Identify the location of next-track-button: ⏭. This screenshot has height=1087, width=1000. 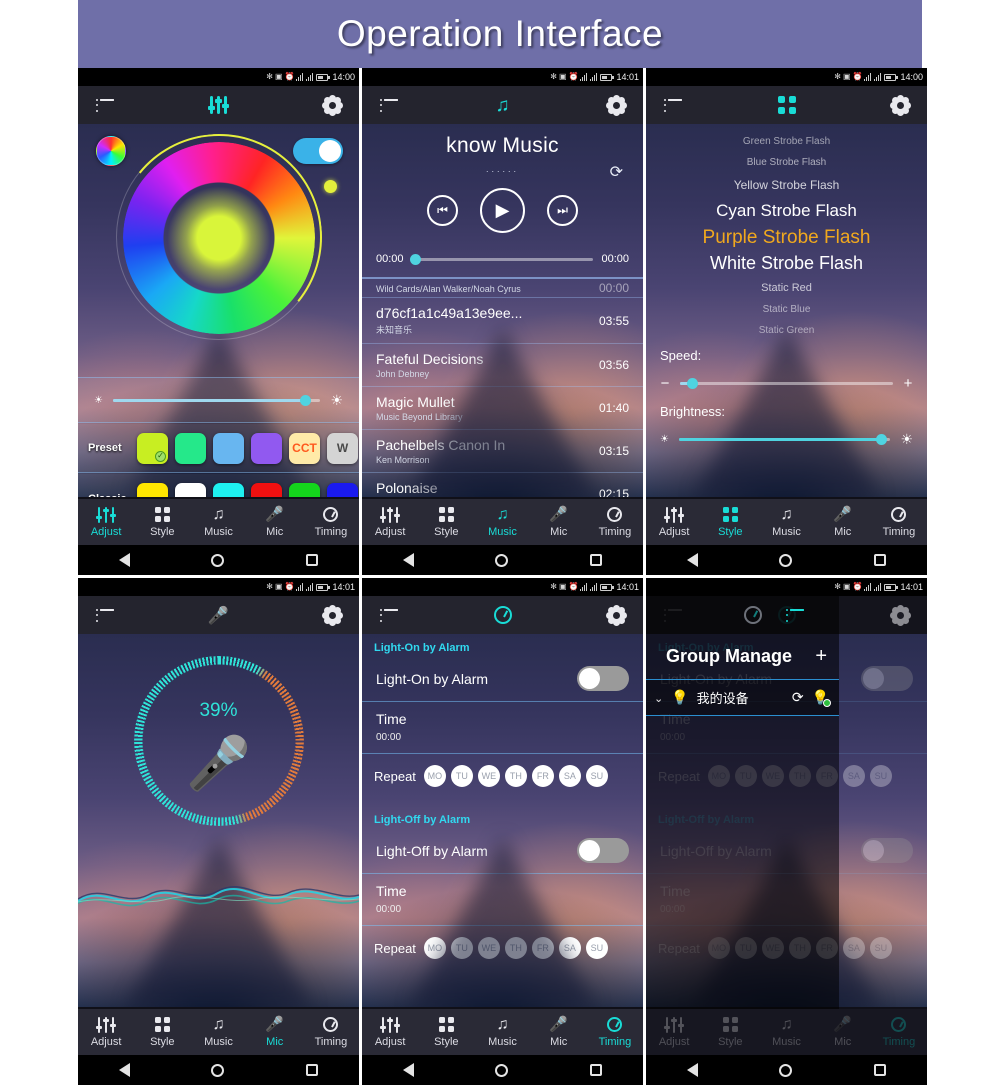
(562, 210).